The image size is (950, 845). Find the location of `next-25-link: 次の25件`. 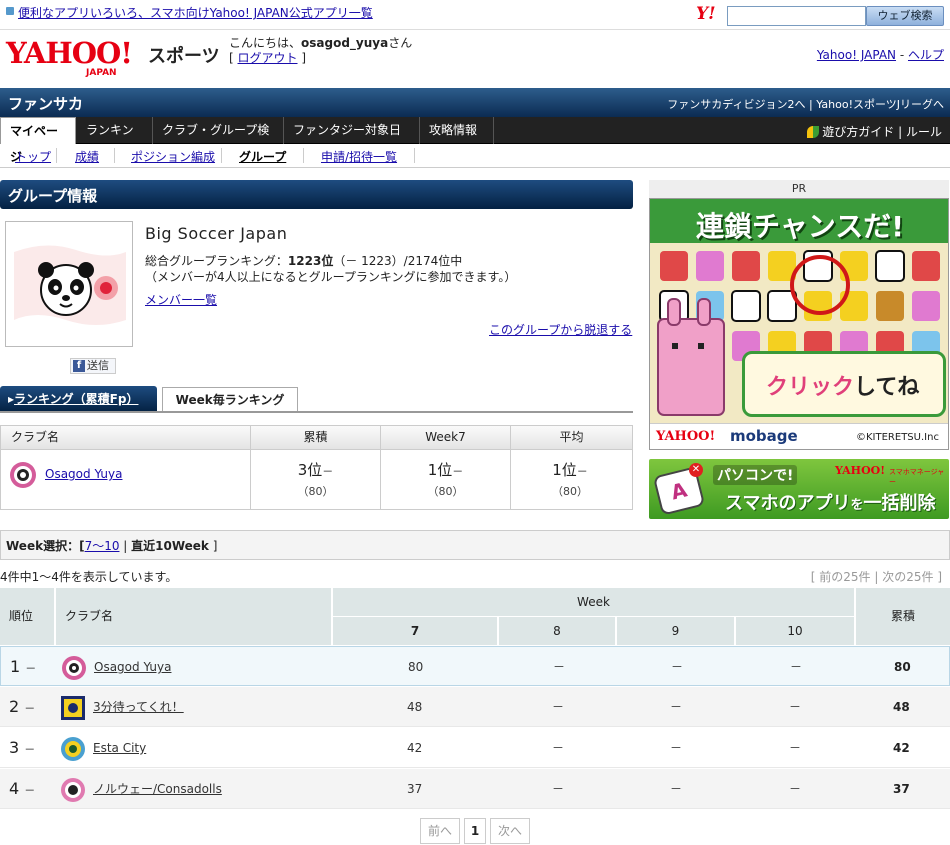

next-25-link: 次の25件 is located at coordinates (907, 577).